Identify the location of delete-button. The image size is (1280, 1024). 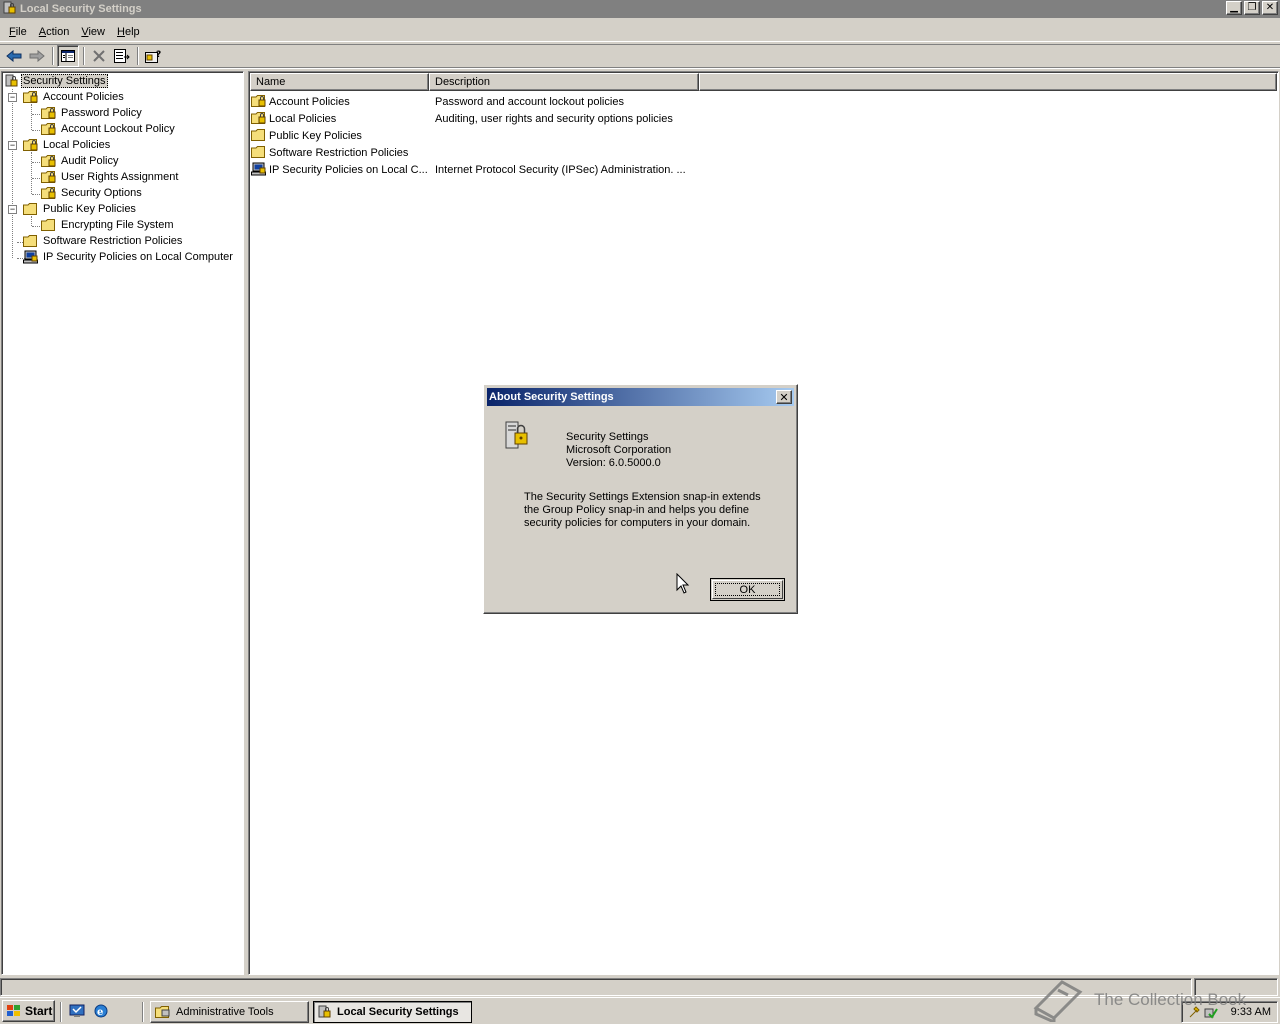
(99, 56).